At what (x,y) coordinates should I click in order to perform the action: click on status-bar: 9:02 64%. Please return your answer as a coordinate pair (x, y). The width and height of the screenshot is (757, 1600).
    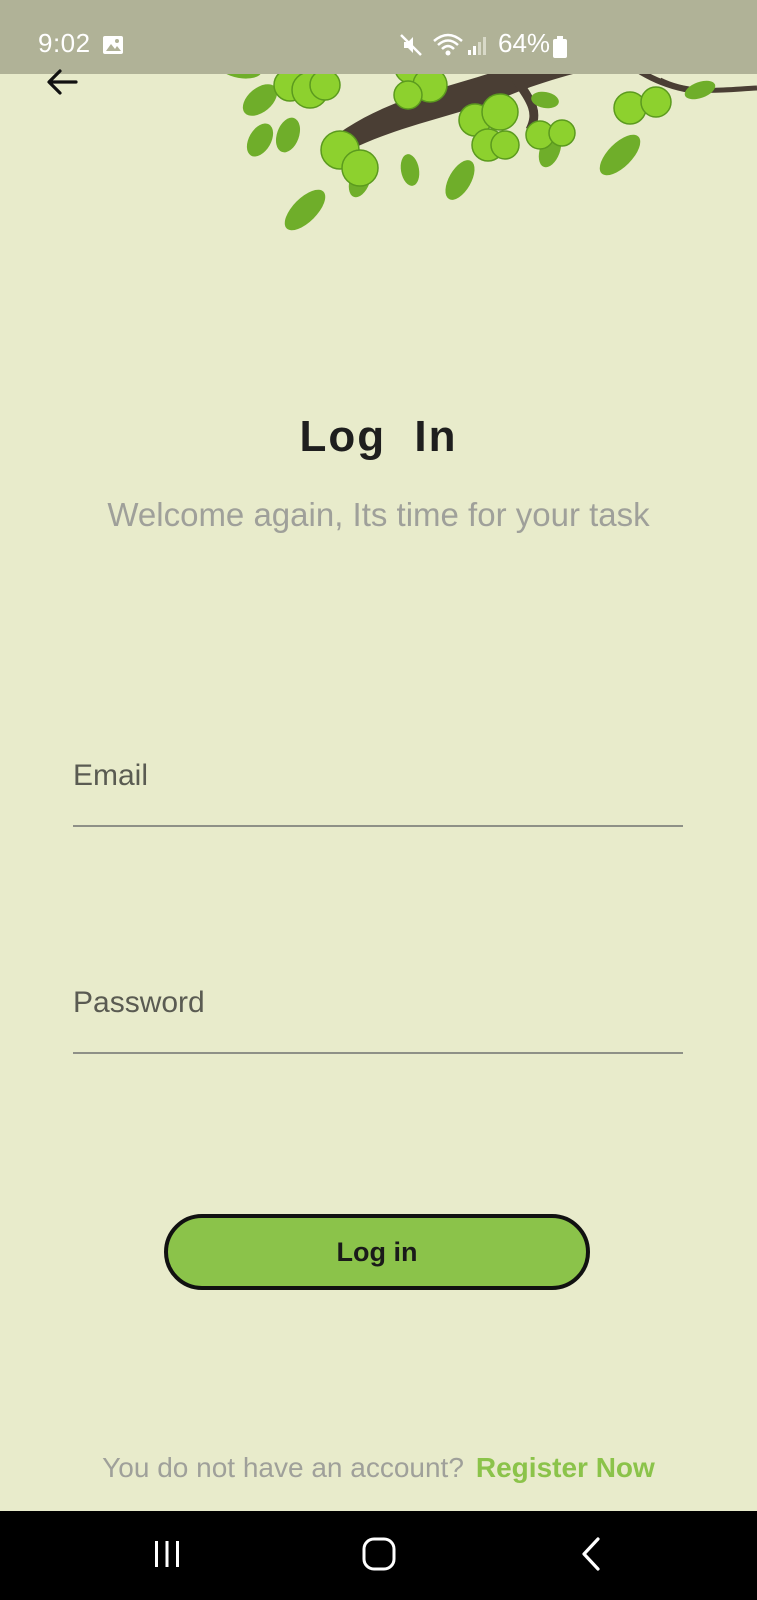
    Looking at the image, I should click on (378, 37).